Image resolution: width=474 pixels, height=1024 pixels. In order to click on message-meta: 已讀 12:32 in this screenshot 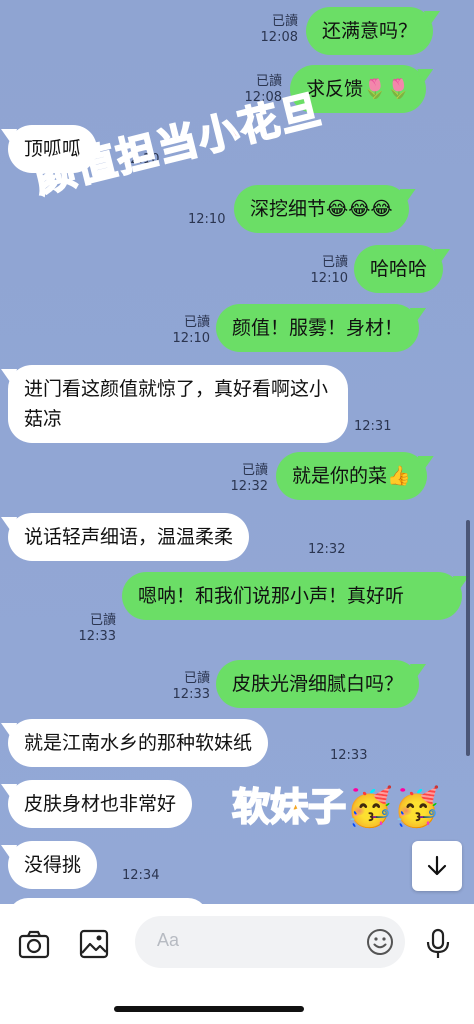, I will do `click(246, 479)`.